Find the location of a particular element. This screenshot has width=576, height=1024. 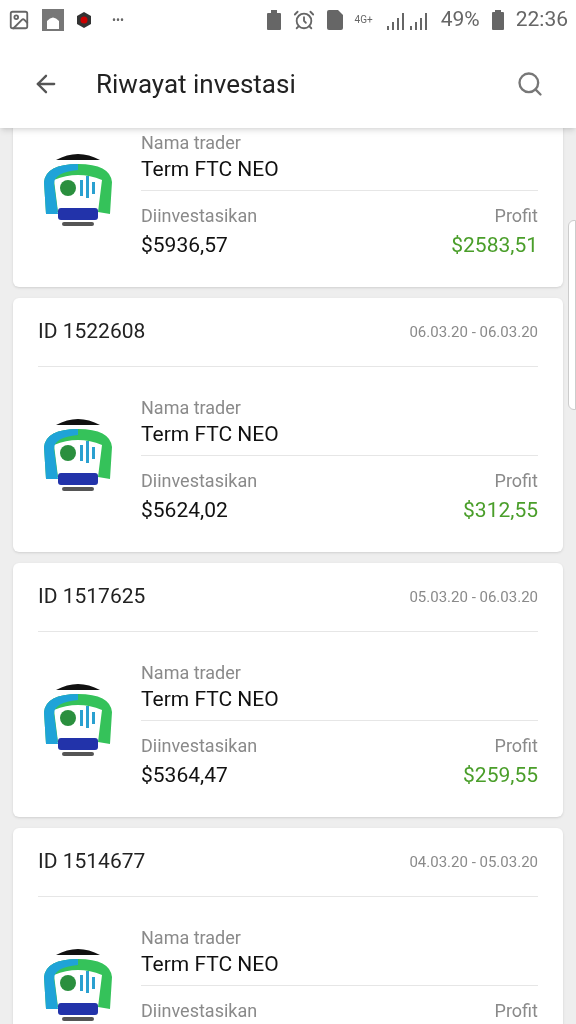

invested-amount: $5624,02 is located at coordinates (185, 510).